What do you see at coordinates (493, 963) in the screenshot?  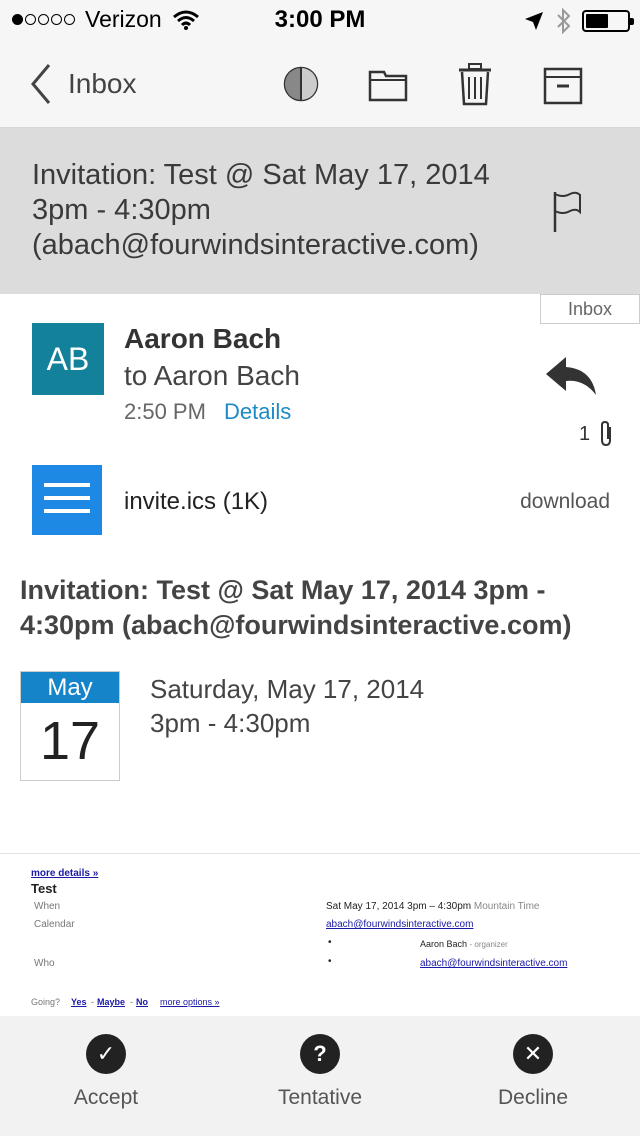 I see `guest-email-link: abach@fourwindsinteractive.com` at bounding box center [493, 963].